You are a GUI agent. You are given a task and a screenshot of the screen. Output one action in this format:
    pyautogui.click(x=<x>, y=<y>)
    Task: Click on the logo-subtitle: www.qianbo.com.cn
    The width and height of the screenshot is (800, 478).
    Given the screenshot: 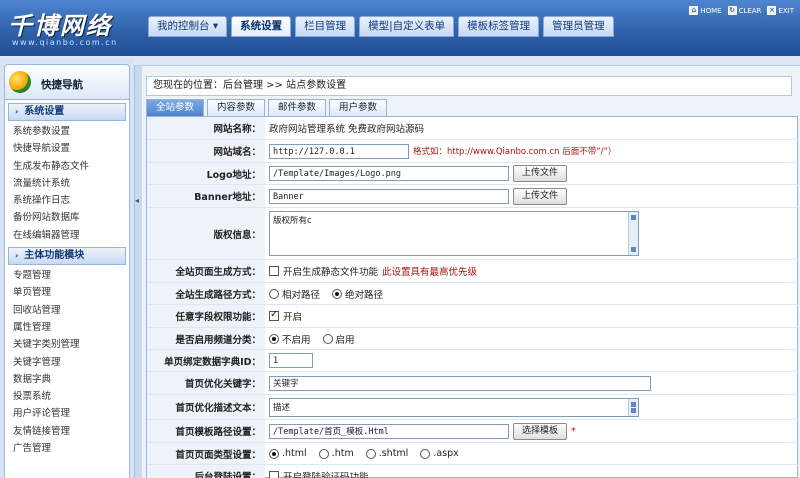 What is the action you would take?
    pyautogui.click(x=65, y=42)
    